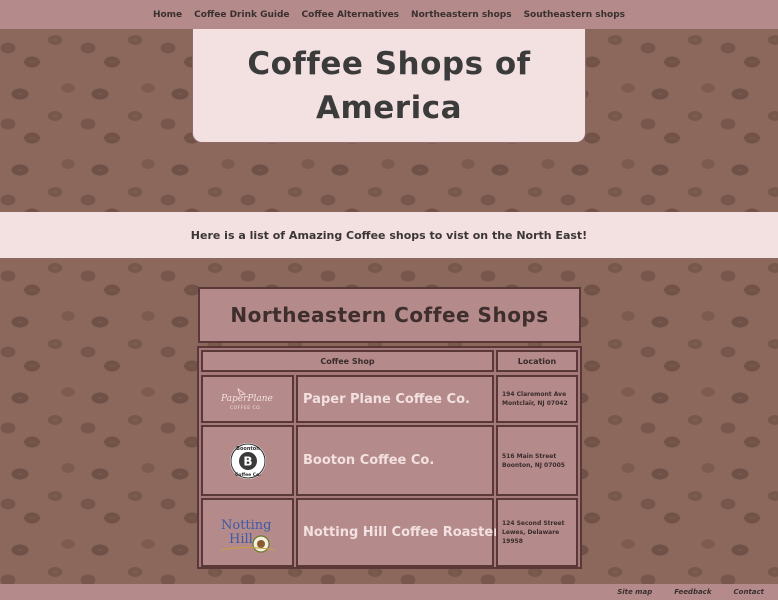 The height and width of the screenshot is (600, 778). I want to click on nav-coffee-alternatives: Coffee Alternatives, so click(351, 15).